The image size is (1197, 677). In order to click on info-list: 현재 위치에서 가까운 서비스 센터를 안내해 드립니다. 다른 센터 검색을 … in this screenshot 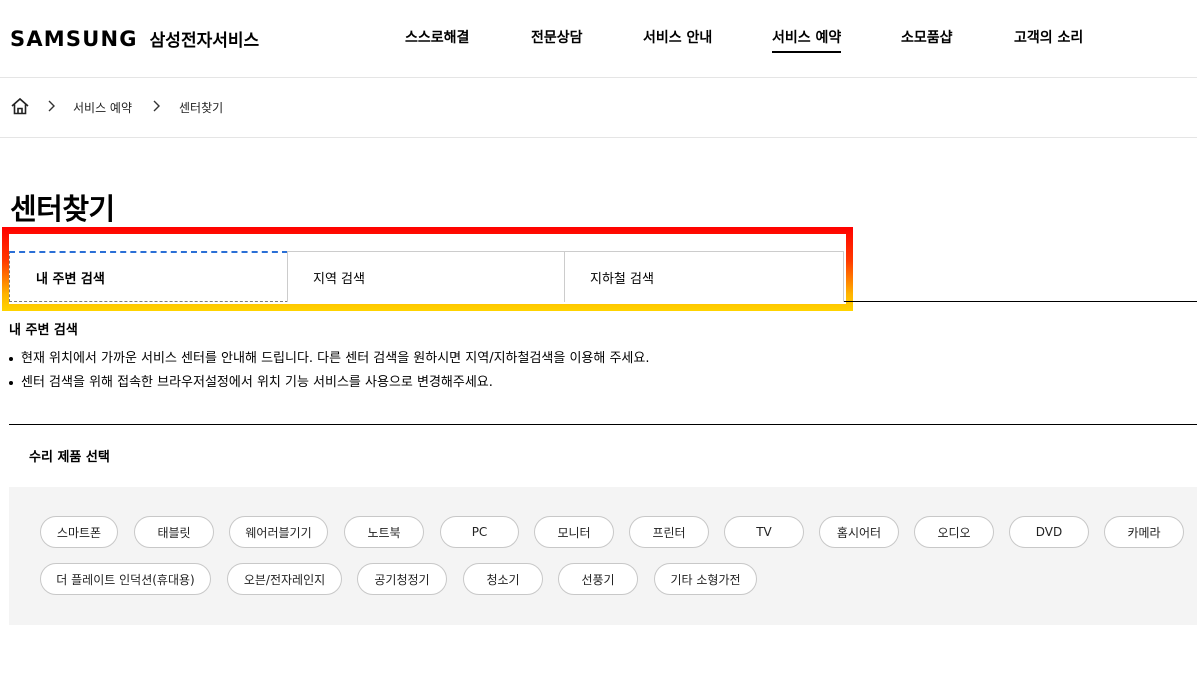, I will do `click(329, 371)`.